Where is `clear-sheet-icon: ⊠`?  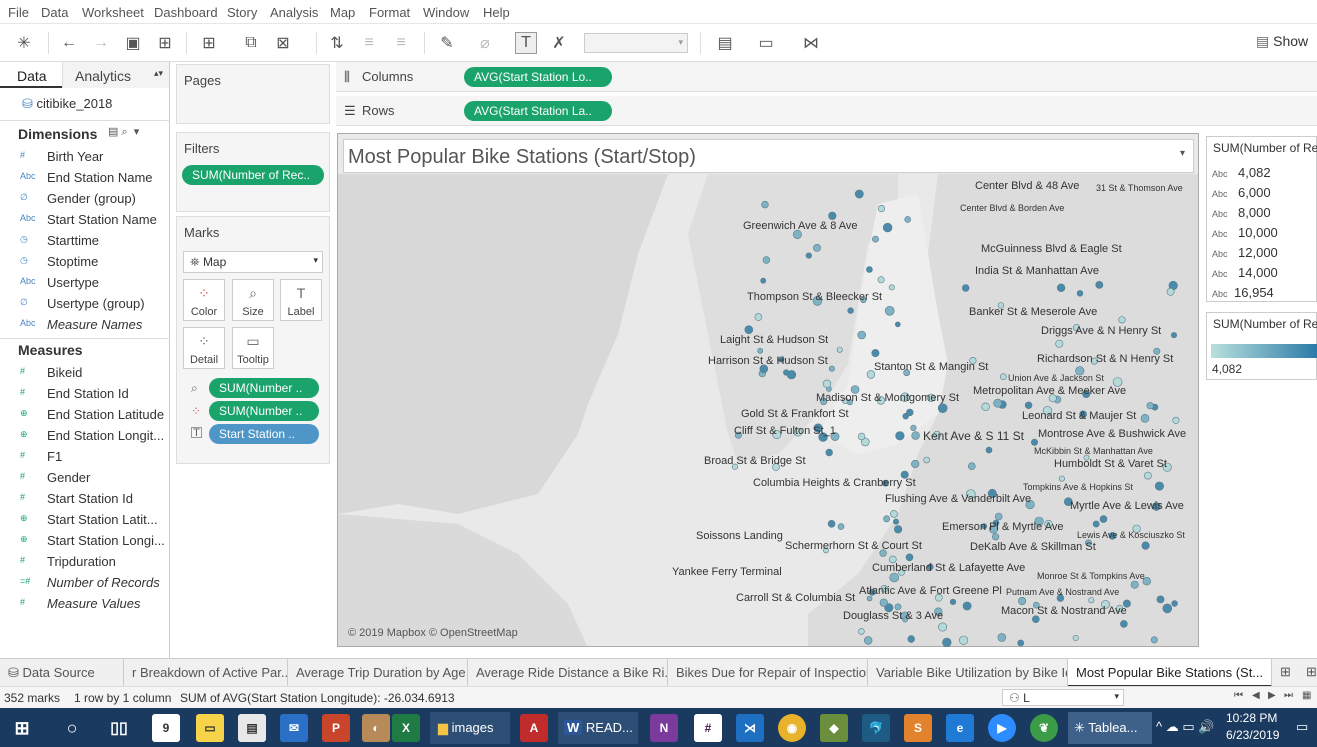
clear-sheet-icon: ⊠ is located at coordinates (283, 43).